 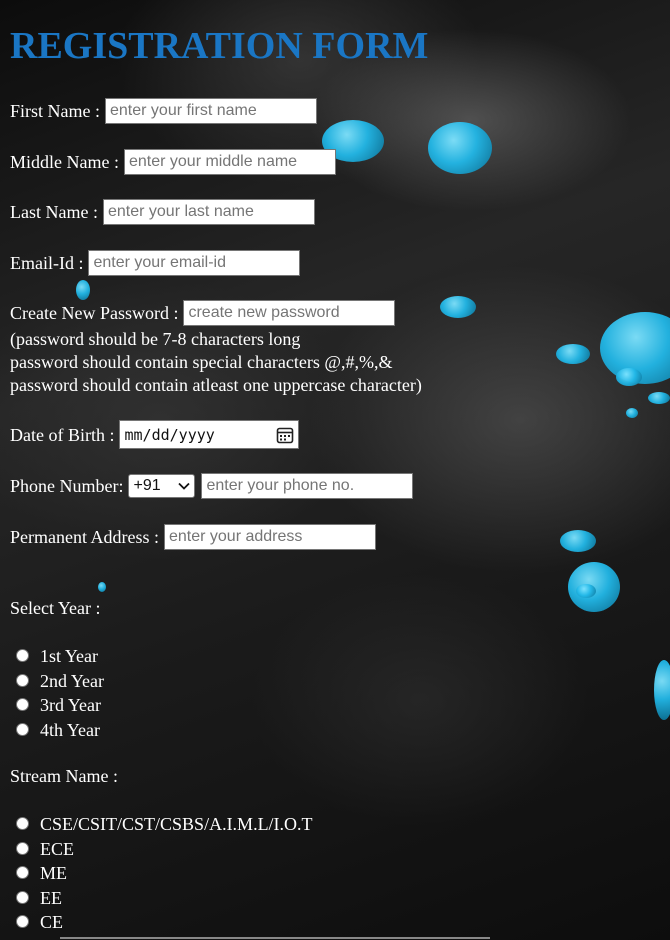 What do you see at coordinates (52, 922) in the screenshot?
I see `stream-option-label: CE` at bounding box center [52, 922].